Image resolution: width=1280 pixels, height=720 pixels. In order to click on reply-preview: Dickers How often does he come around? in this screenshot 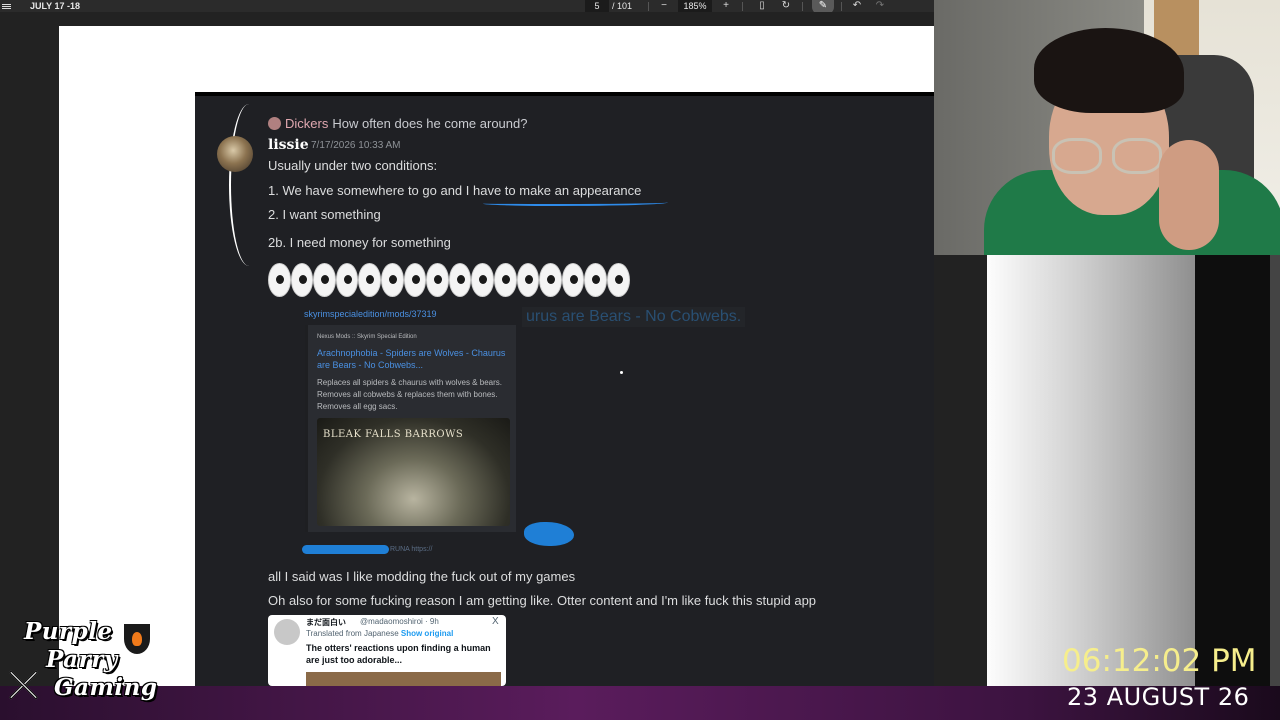, I will do `click(397, 123)`.